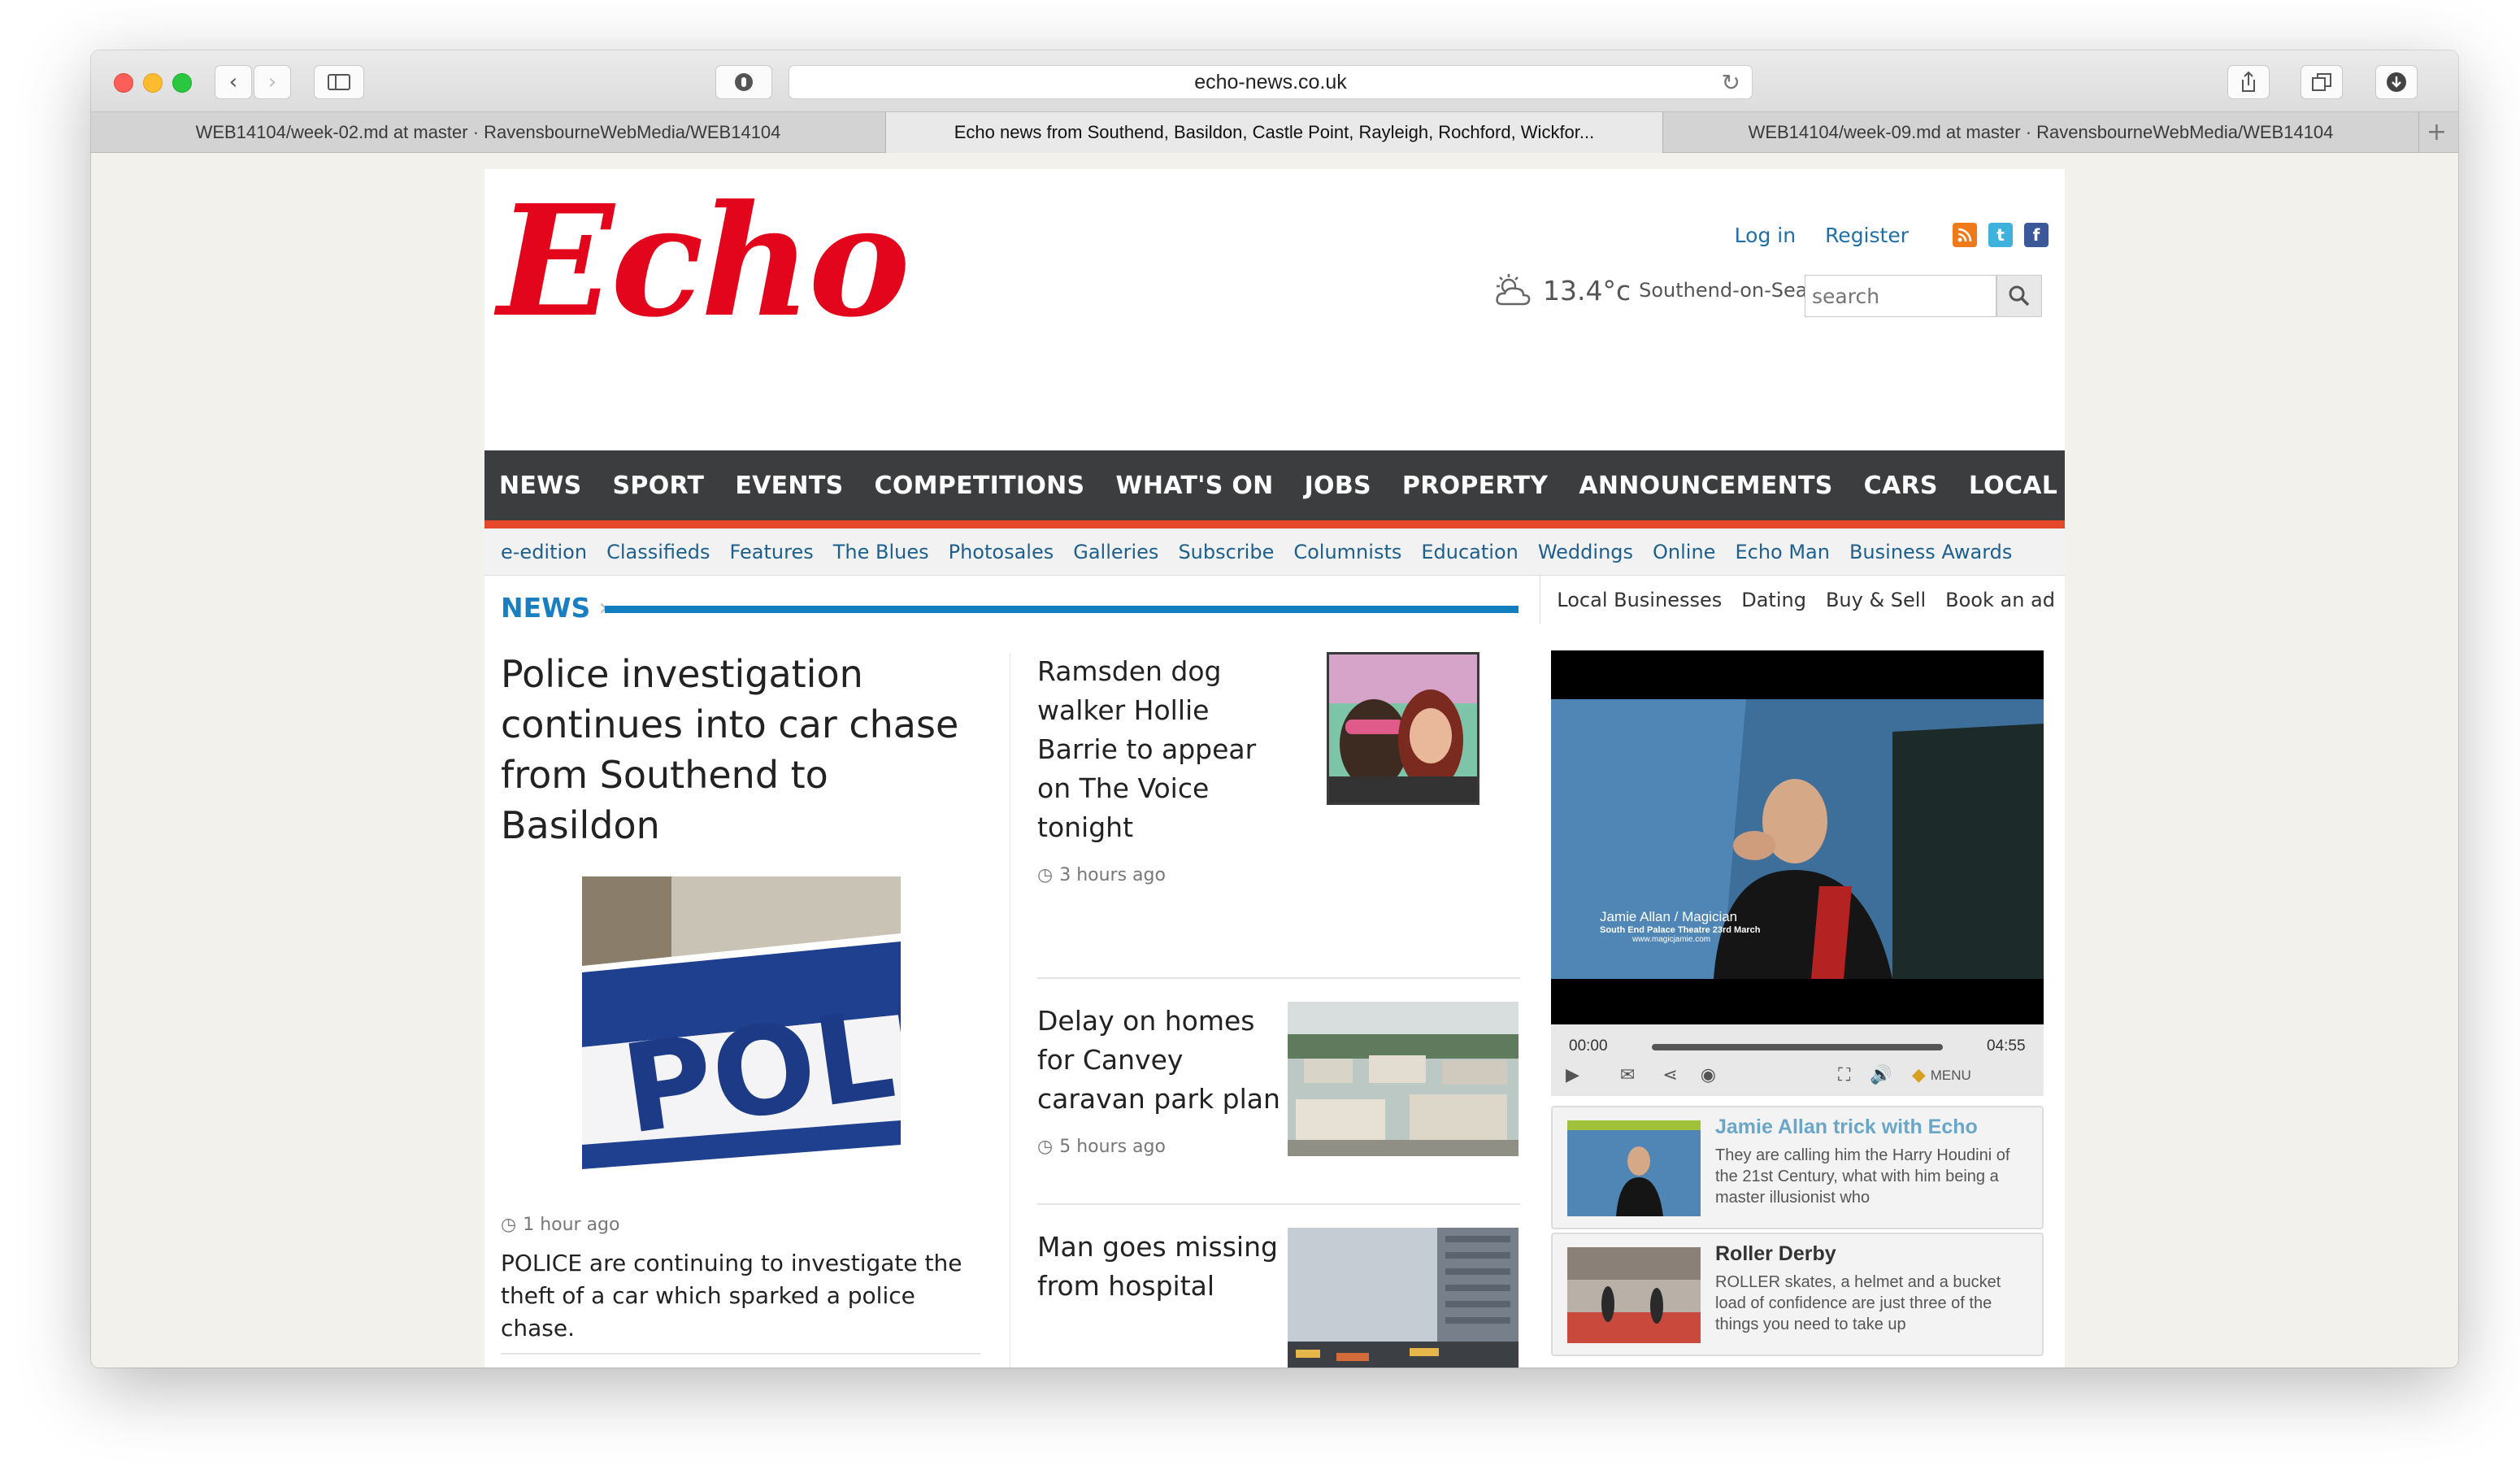  I want to click on nav-cars: CARS, so click(1901, 486).